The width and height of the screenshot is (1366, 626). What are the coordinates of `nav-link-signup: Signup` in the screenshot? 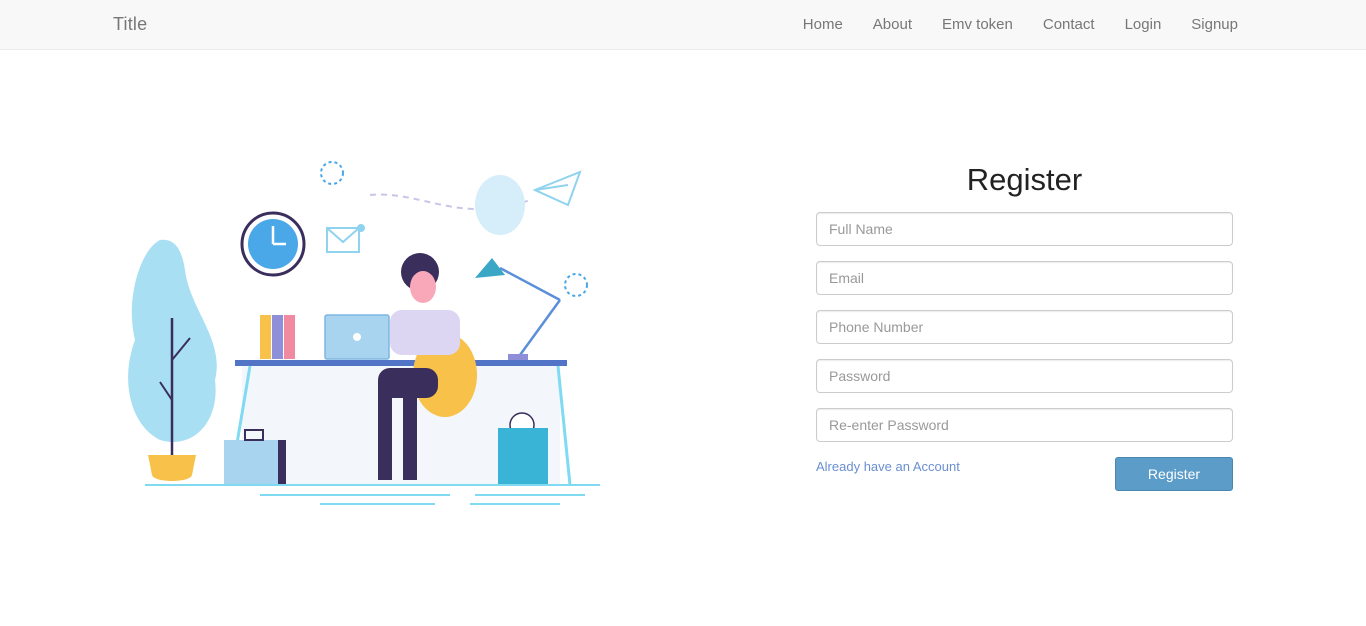 It's located at (1214, 24).